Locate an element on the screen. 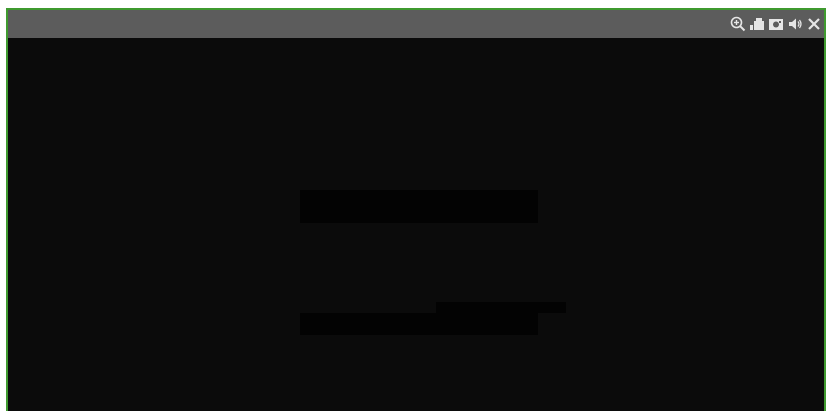  zoom-in-icon is located at coordinates (738, 24).